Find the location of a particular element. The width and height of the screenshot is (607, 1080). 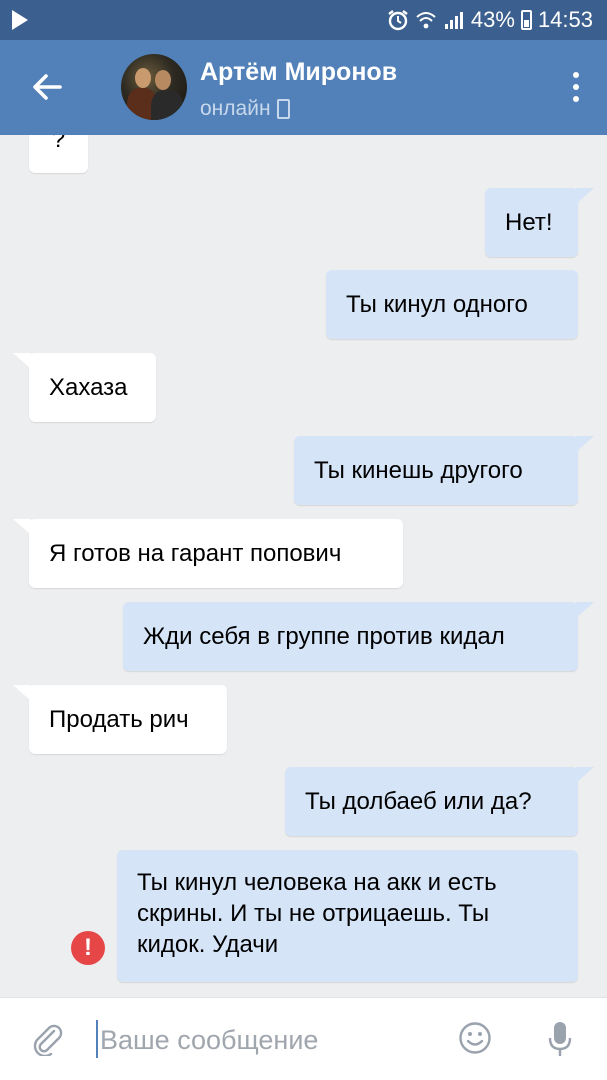

message-input is located at coordinates (265, 1040).